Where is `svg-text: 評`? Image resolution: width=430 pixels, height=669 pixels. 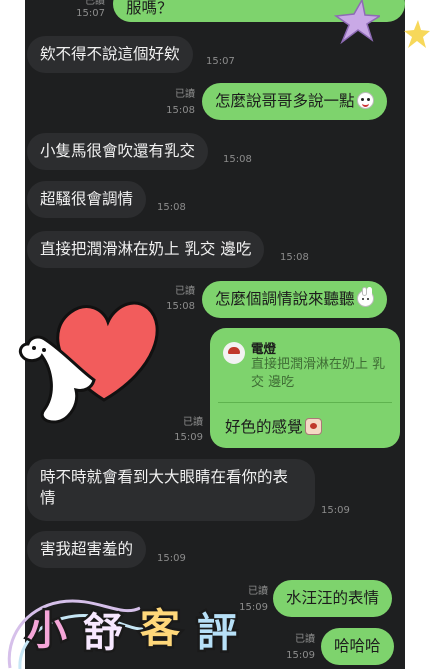 svg-text: 評 is located at coordinates (217, 633).